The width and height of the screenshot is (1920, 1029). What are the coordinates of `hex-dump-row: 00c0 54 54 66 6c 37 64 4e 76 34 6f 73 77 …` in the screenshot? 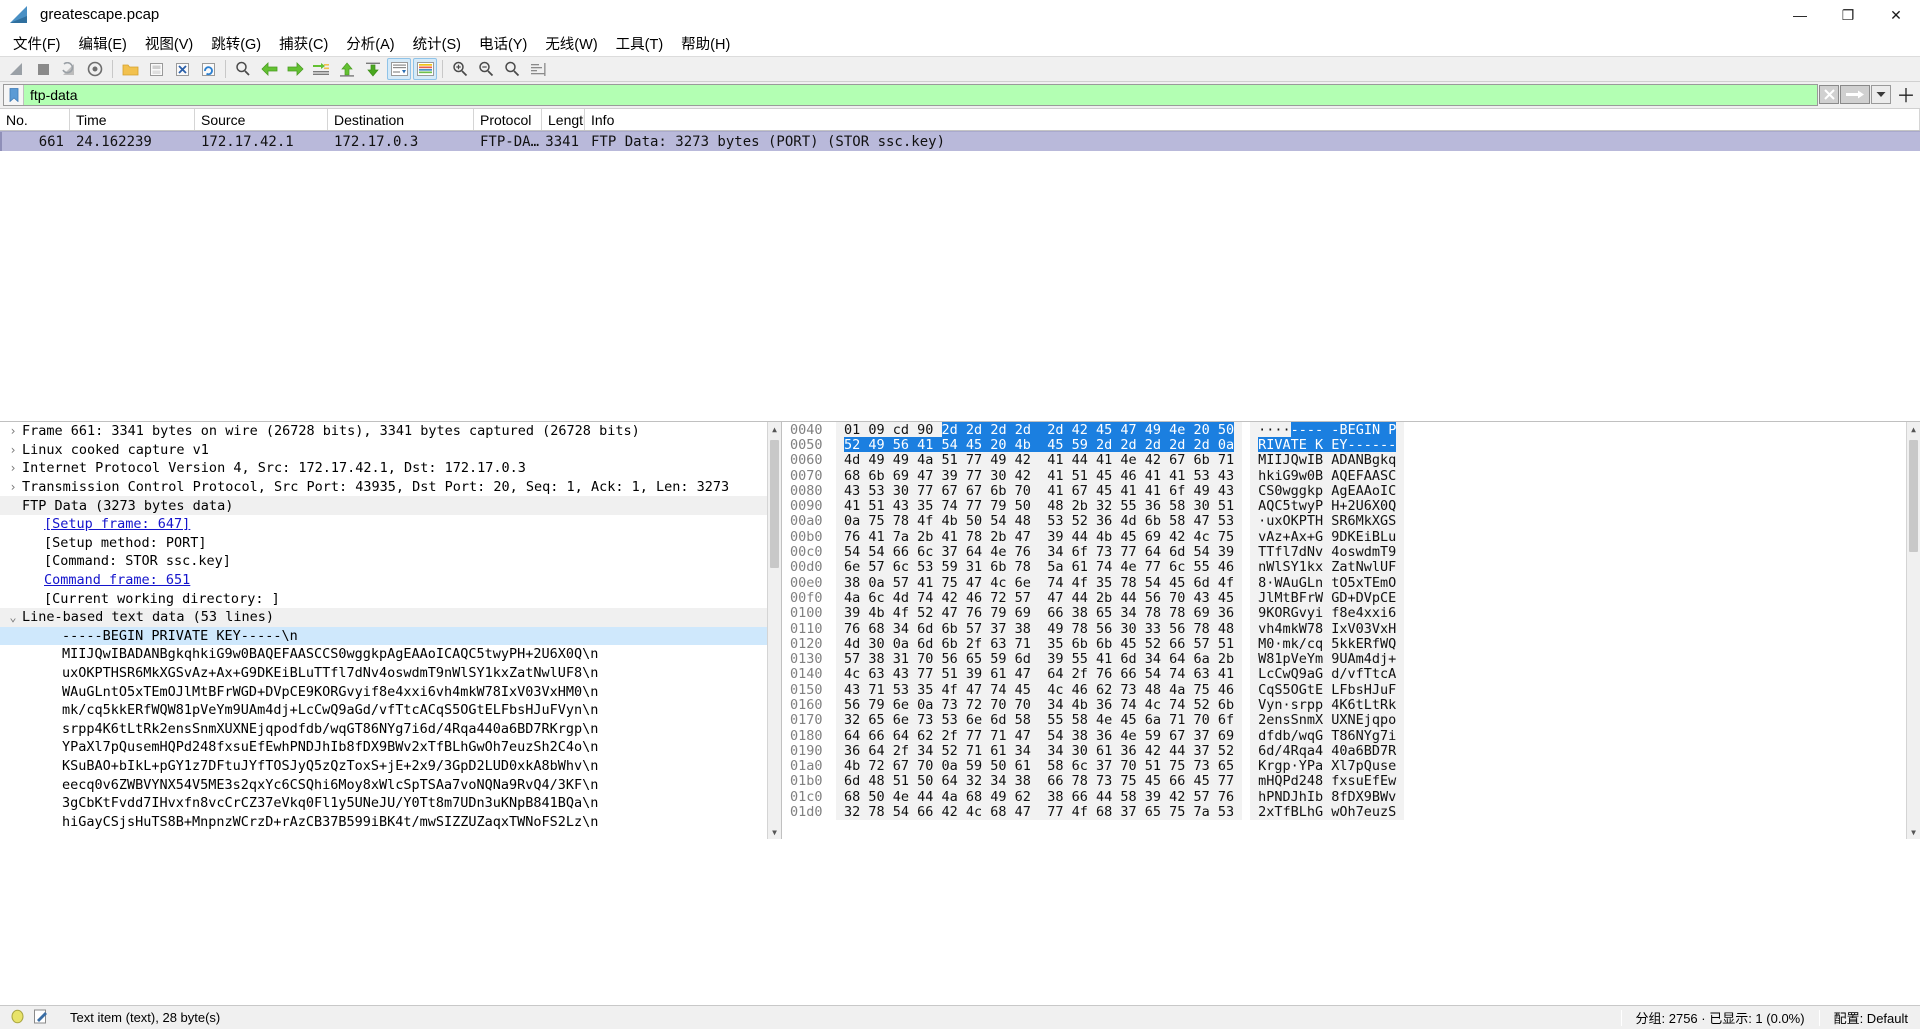 It's located at (1351, 552).